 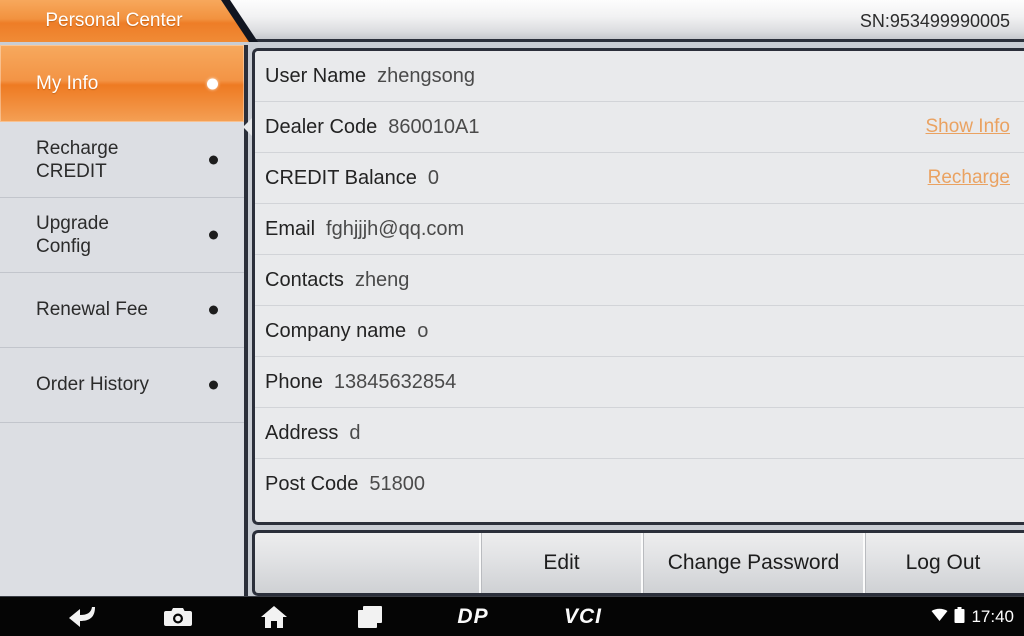 What do you see at coordinates (639, 280) in the screenshot?
I see `info-row-contacts: Contacts zheng` at bounding box center [639, 280].